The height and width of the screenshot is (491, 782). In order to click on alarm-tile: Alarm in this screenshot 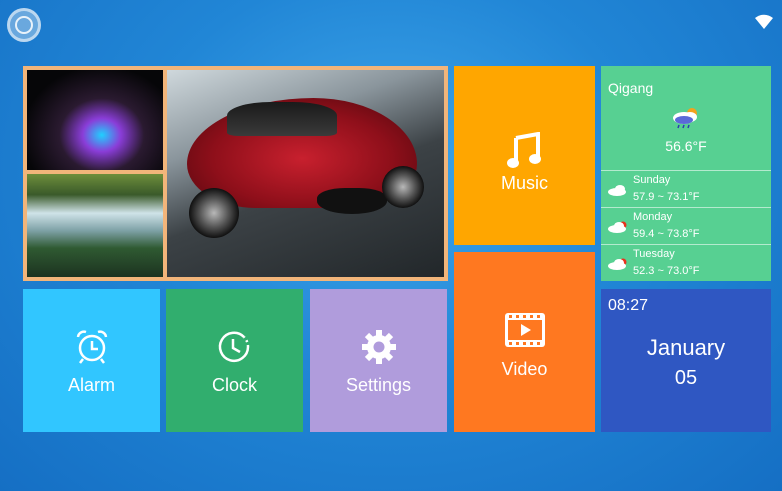, I will do `click(91, 360)`.